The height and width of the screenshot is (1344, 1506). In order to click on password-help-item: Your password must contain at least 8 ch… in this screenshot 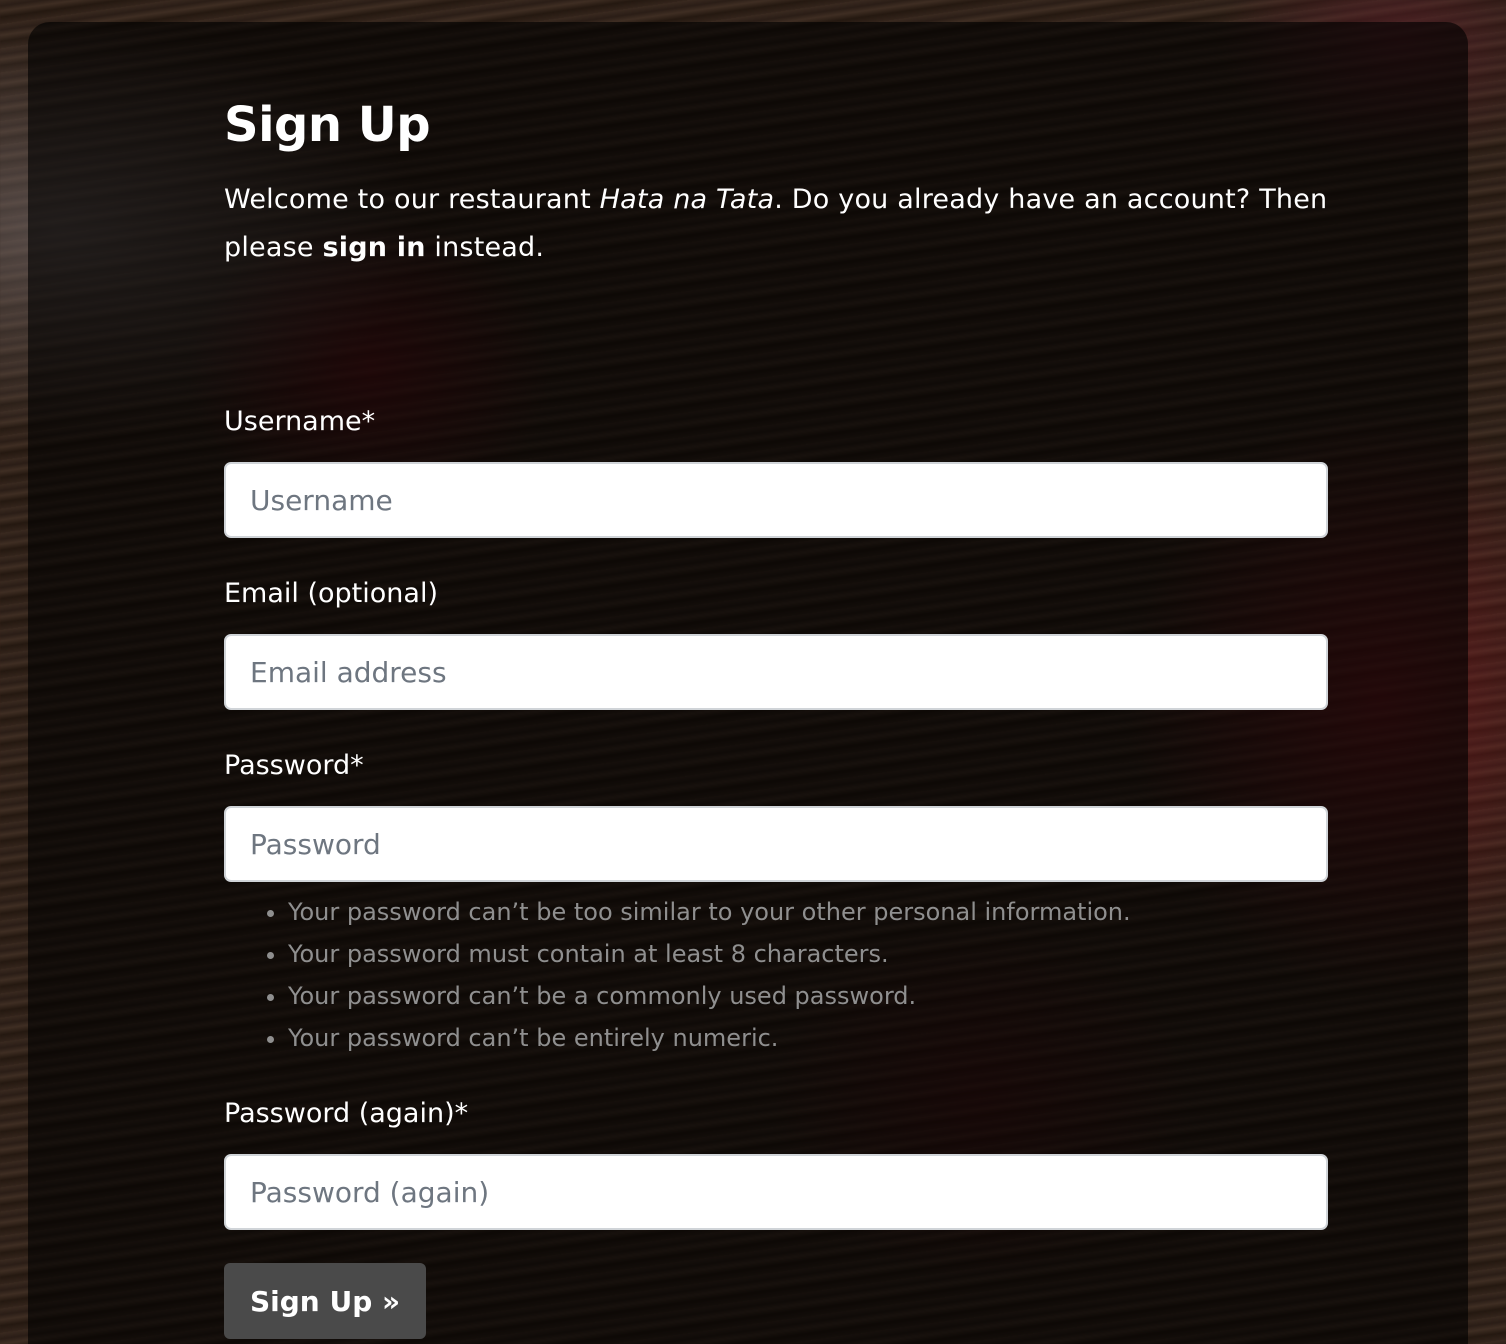, I will do `click(709, 954)`.